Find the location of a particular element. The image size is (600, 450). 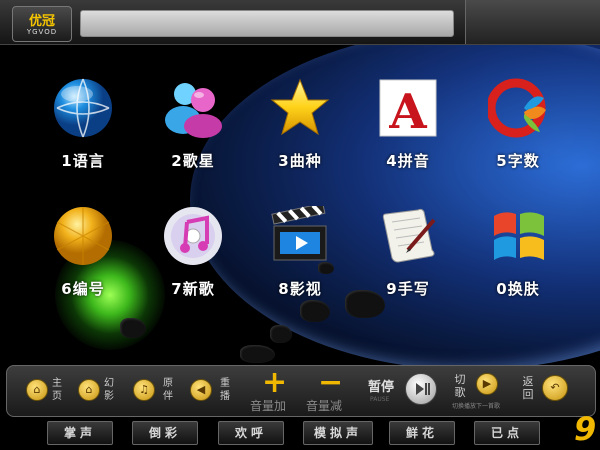

volume-down-button: − is located at coordinates (330, 383).